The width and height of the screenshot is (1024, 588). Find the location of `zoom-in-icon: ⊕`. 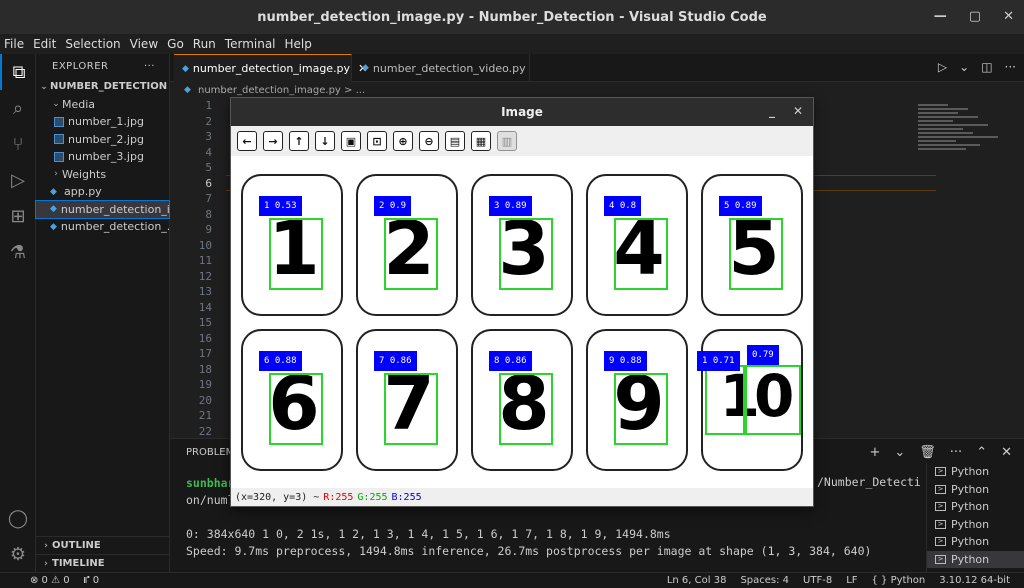

zoom-in-icon: ⊕ is located at coordinates (403, 141).